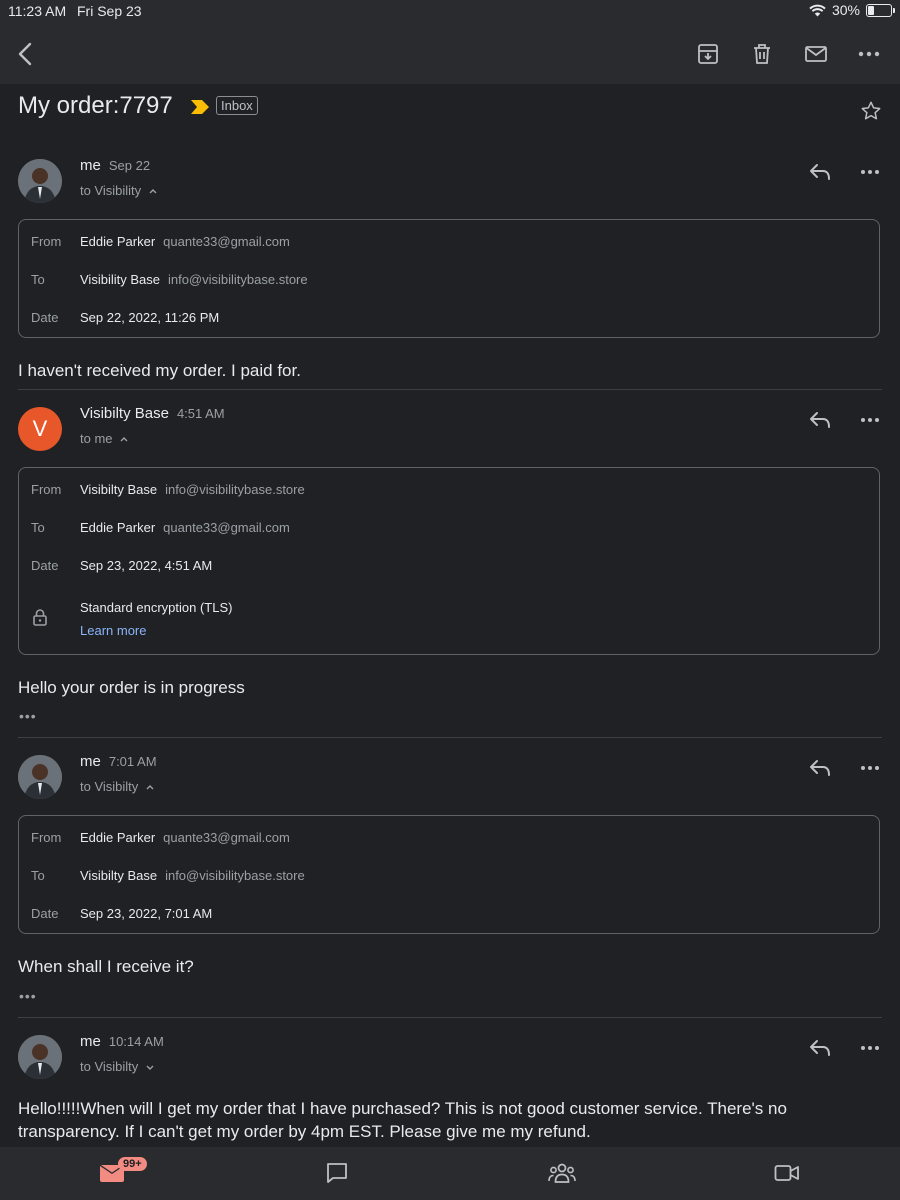  Describe the element at coordinates (146, 565) in the screenshot. I see `date-value: Sep 23, 2022, 4:51 AM` at that location.